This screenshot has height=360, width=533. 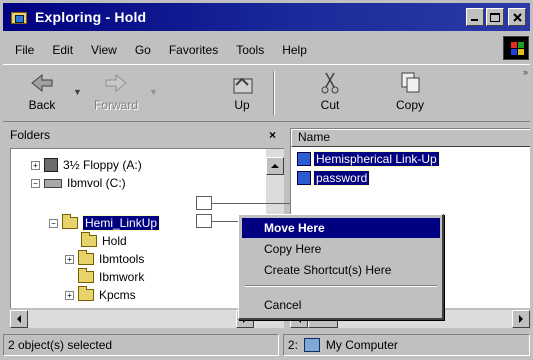 I want to click on status-location: 2: My Computer, so click(x=406, y=345).